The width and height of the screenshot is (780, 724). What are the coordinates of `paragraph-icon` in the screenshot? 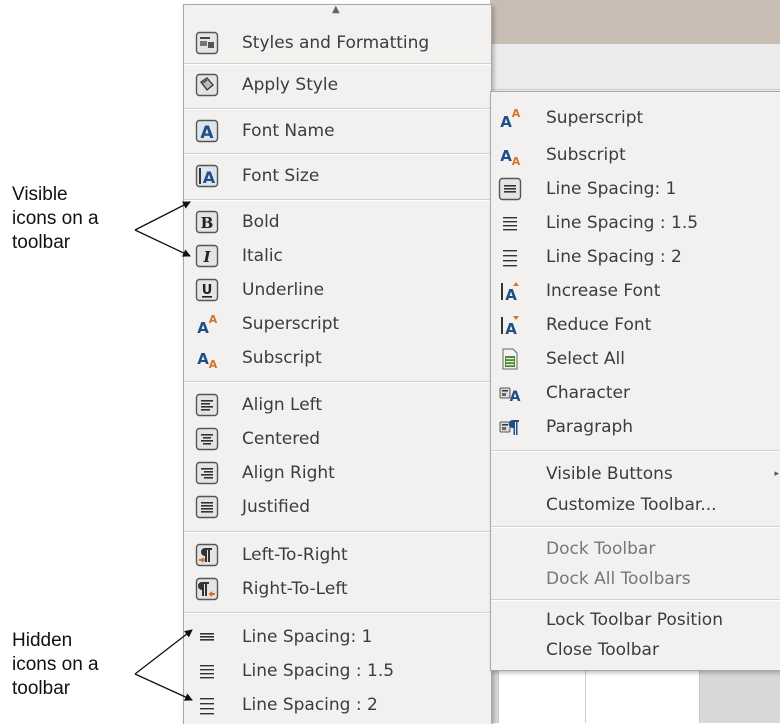 It's located at (510, 427).